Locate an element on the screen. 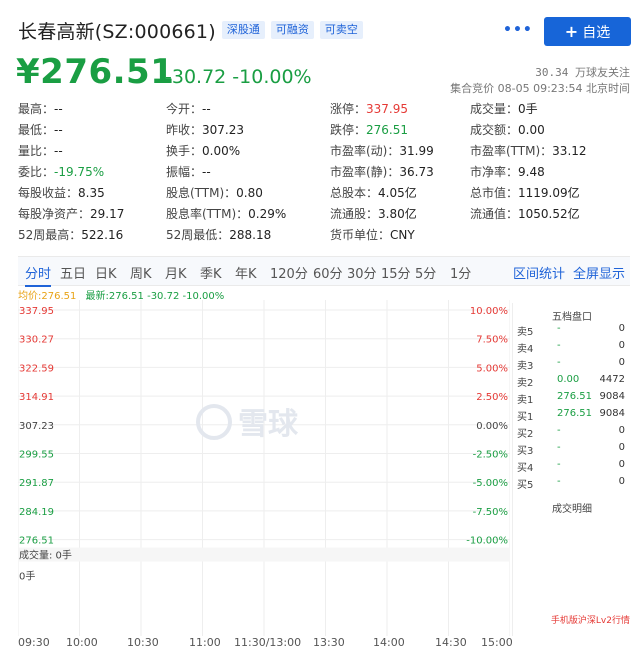  stat-value: 36.73 is located at coordinates (416, 172).